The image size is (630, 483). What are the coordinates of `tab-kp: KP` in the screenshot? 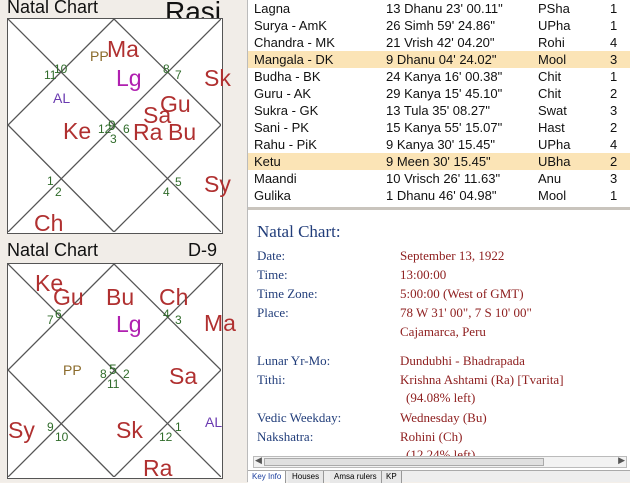 It's located at (392, 477).